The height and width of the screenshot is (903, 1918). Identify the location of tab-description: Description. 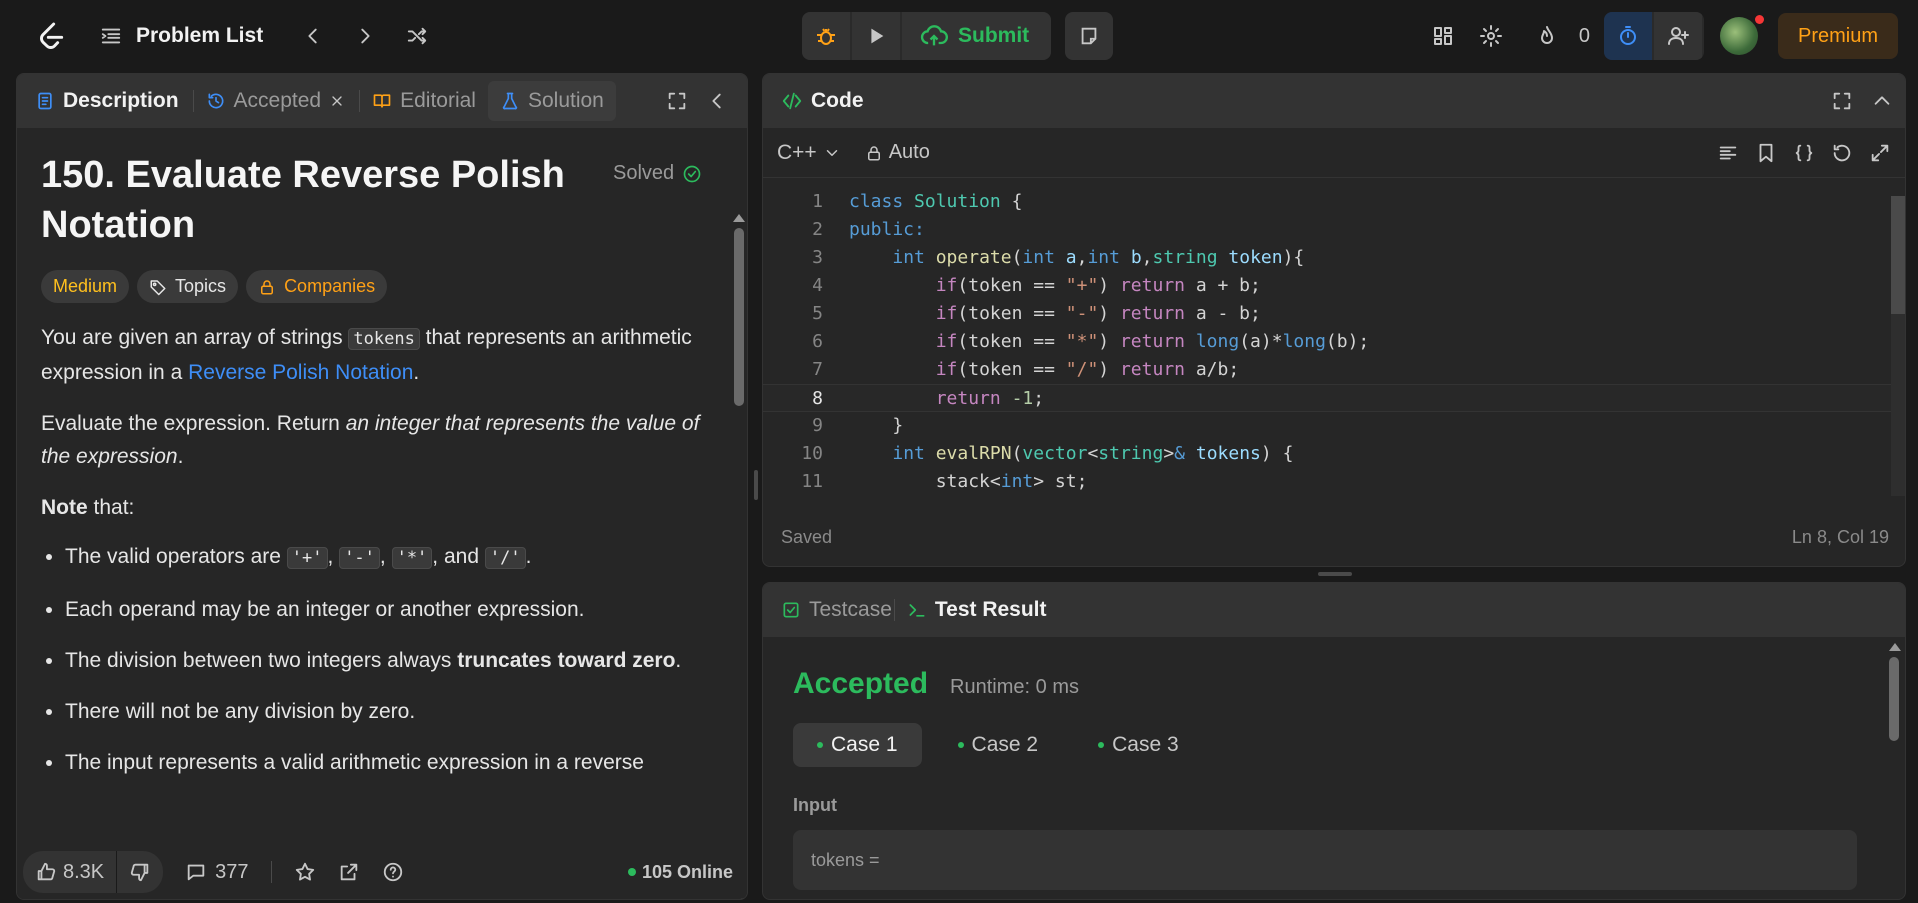
(113, 101).